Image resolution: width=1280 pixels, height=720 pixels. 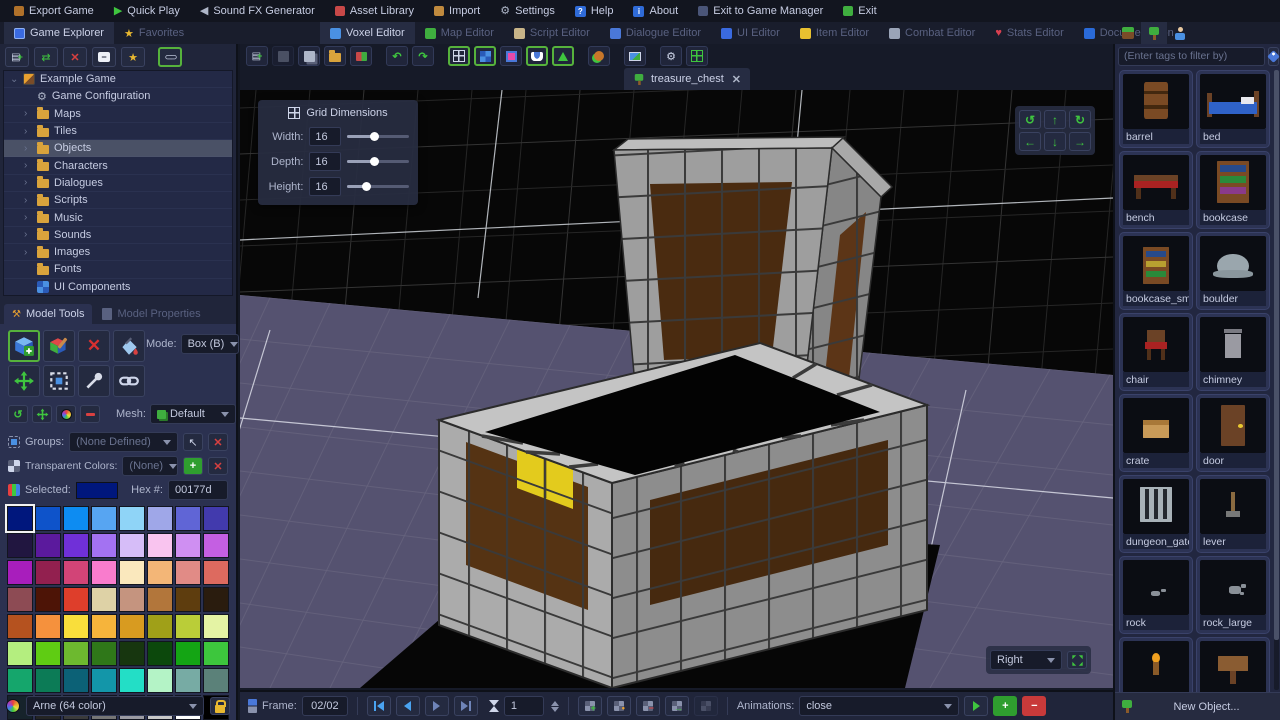 I want to click on tree-item-tiles: › Tiles, so click(x=118, y=132).